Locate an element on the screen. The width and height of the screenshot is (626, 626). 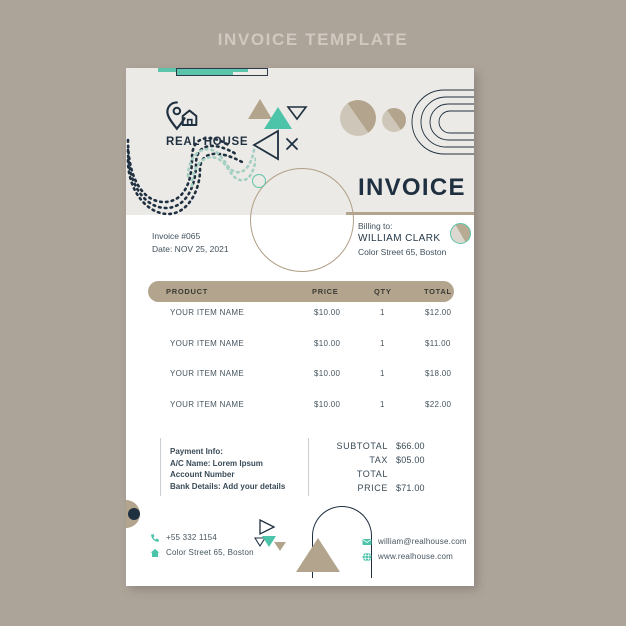
footer-address-text: Color Street 65, Boston is located at coordinates (210, 552).